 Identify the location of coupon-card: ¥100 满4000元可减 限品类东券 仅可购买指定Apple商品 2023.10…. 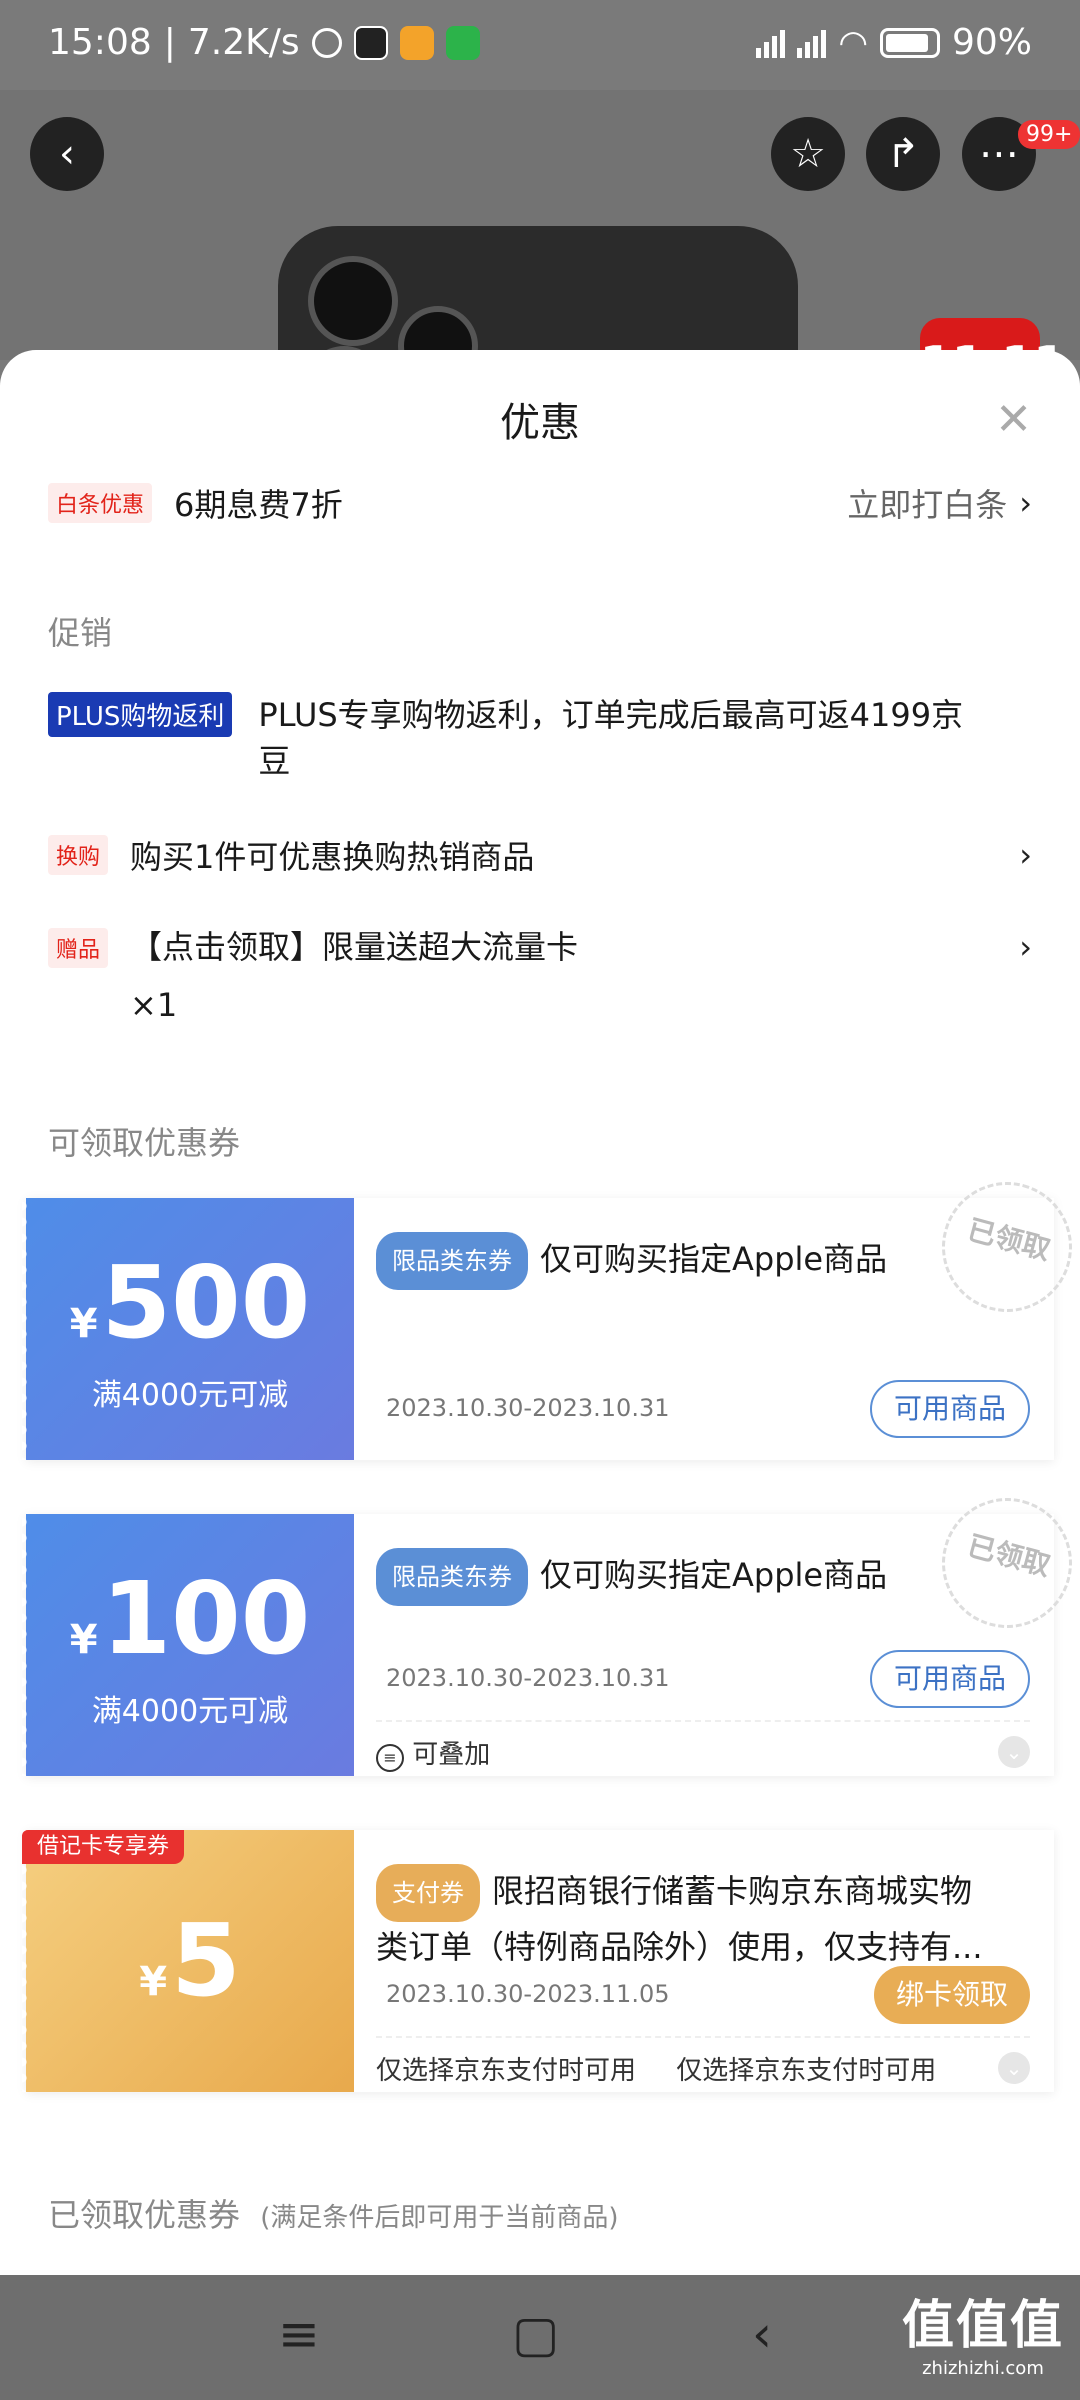
(551, 1629).